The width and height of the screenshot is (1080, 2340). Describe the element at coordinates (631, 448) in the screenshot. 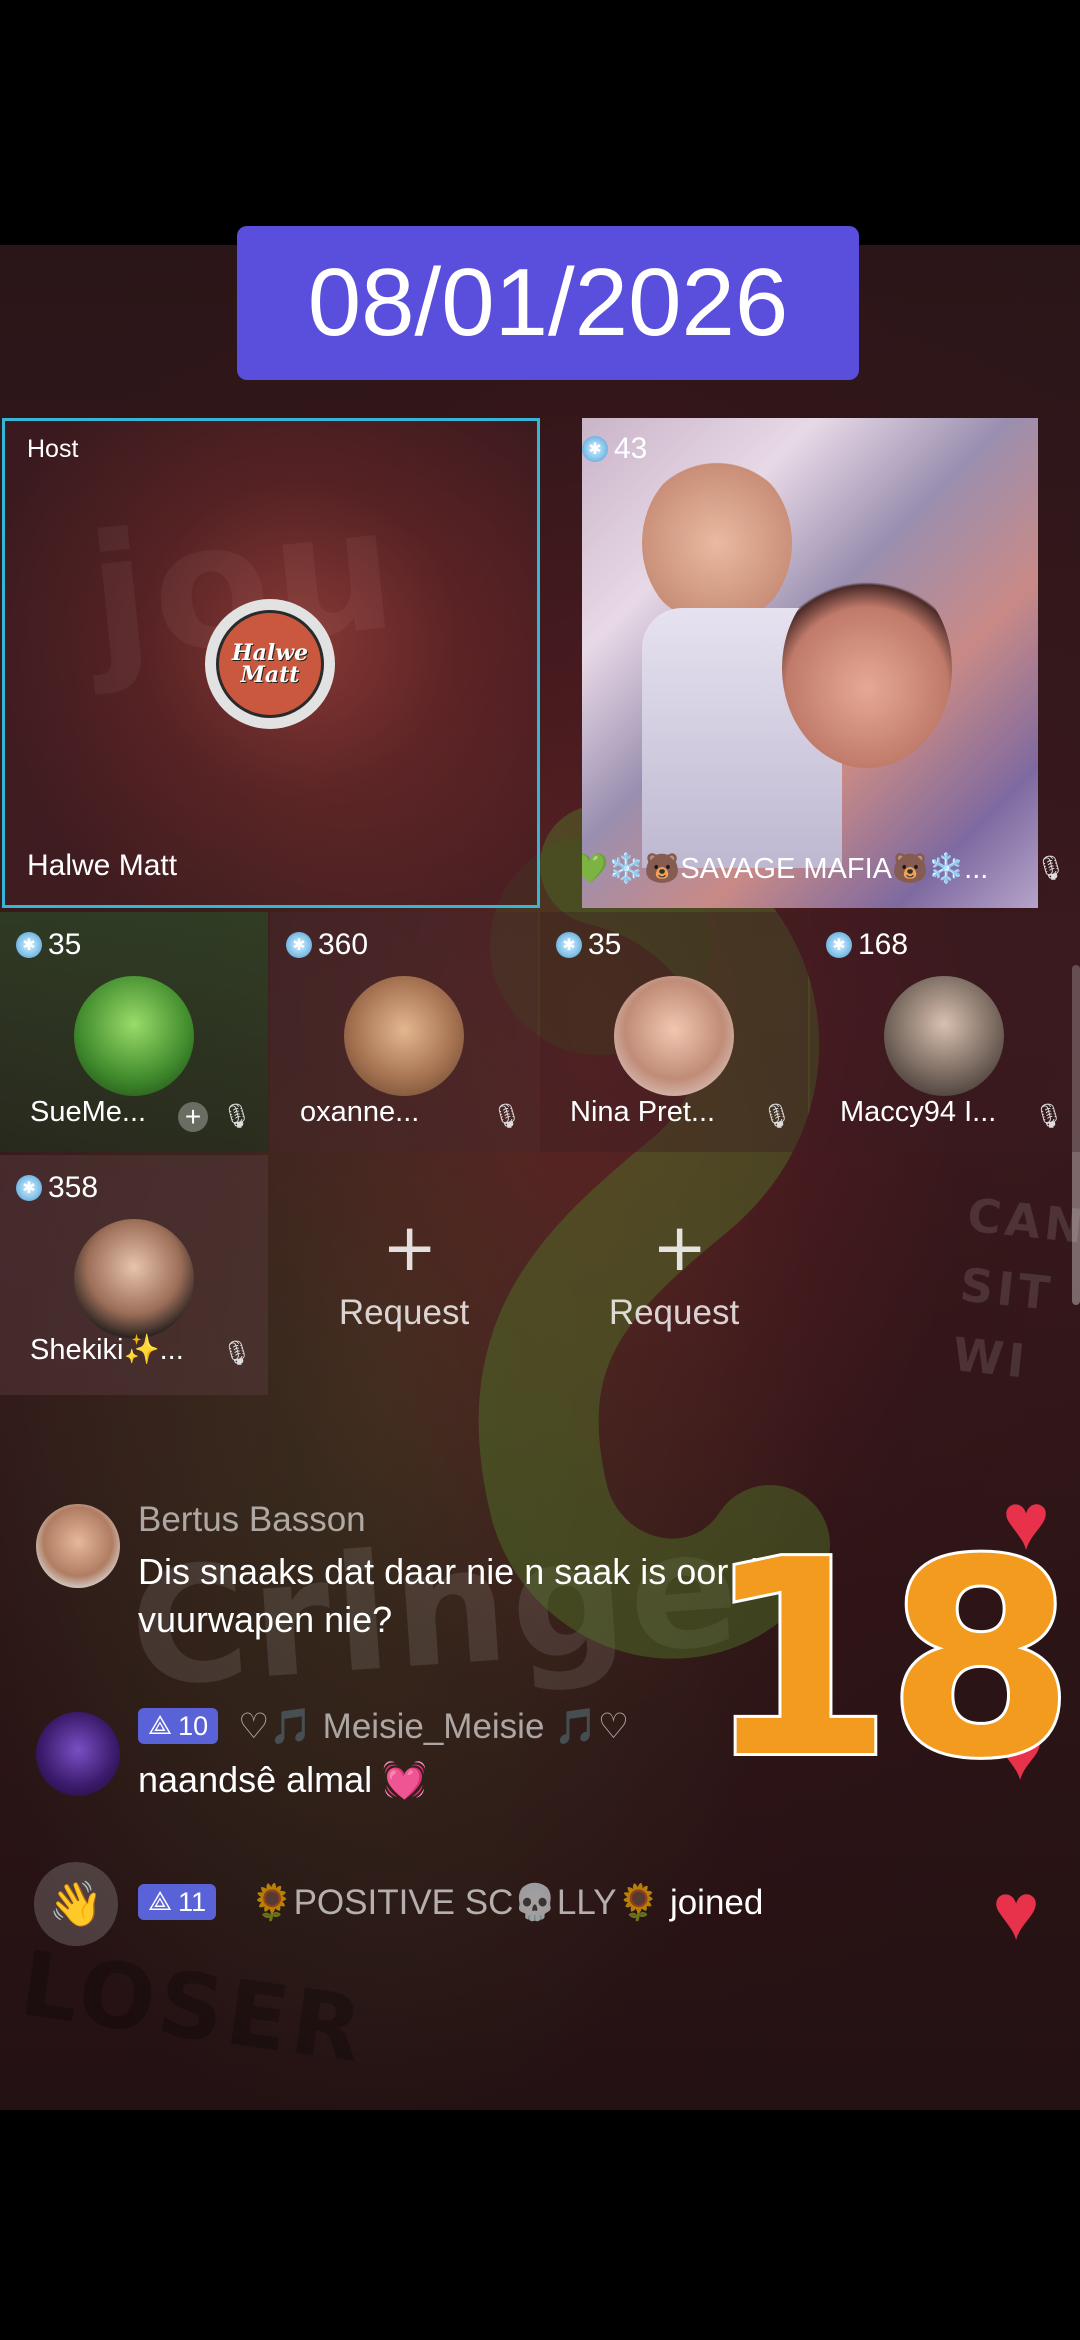

I see `guest-count: 43` at that location.